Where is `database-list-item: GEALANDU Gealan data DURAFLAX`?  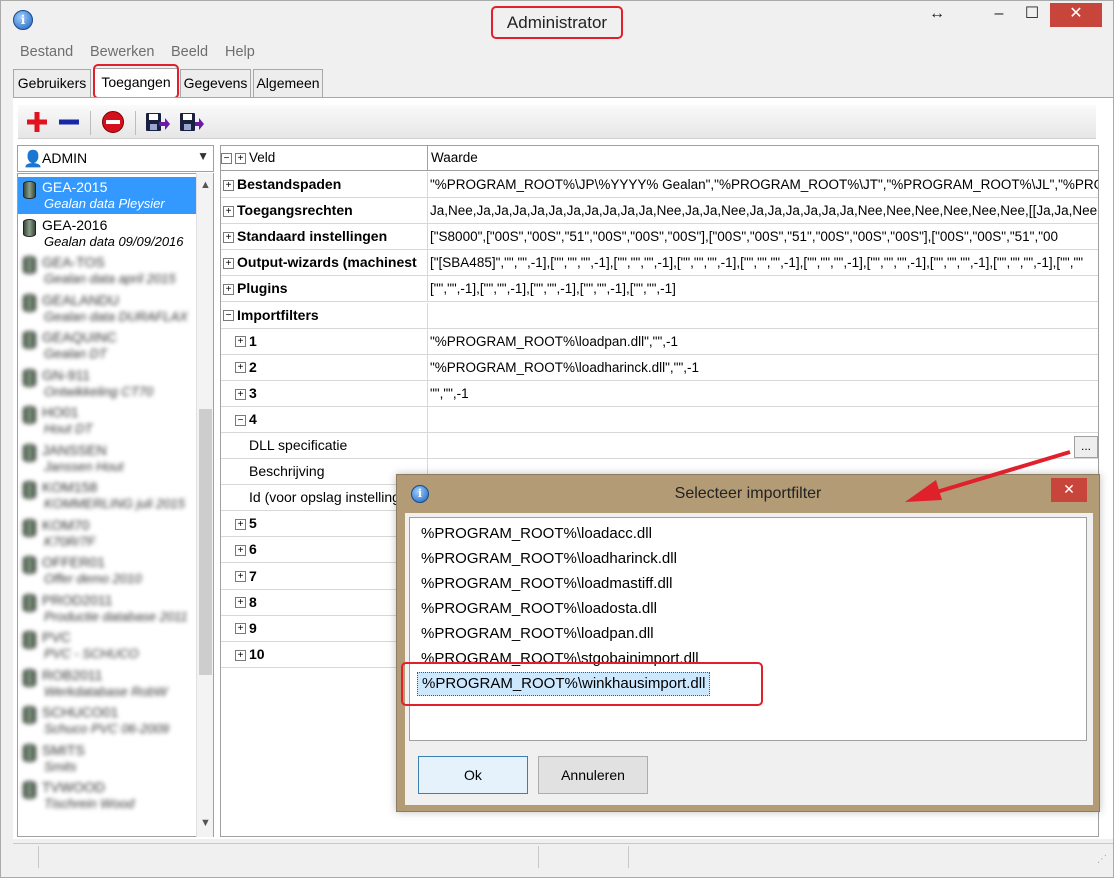
database-list-item: GEALANDU Gealan data DURAFLAX is located at coordinates (108, 308).